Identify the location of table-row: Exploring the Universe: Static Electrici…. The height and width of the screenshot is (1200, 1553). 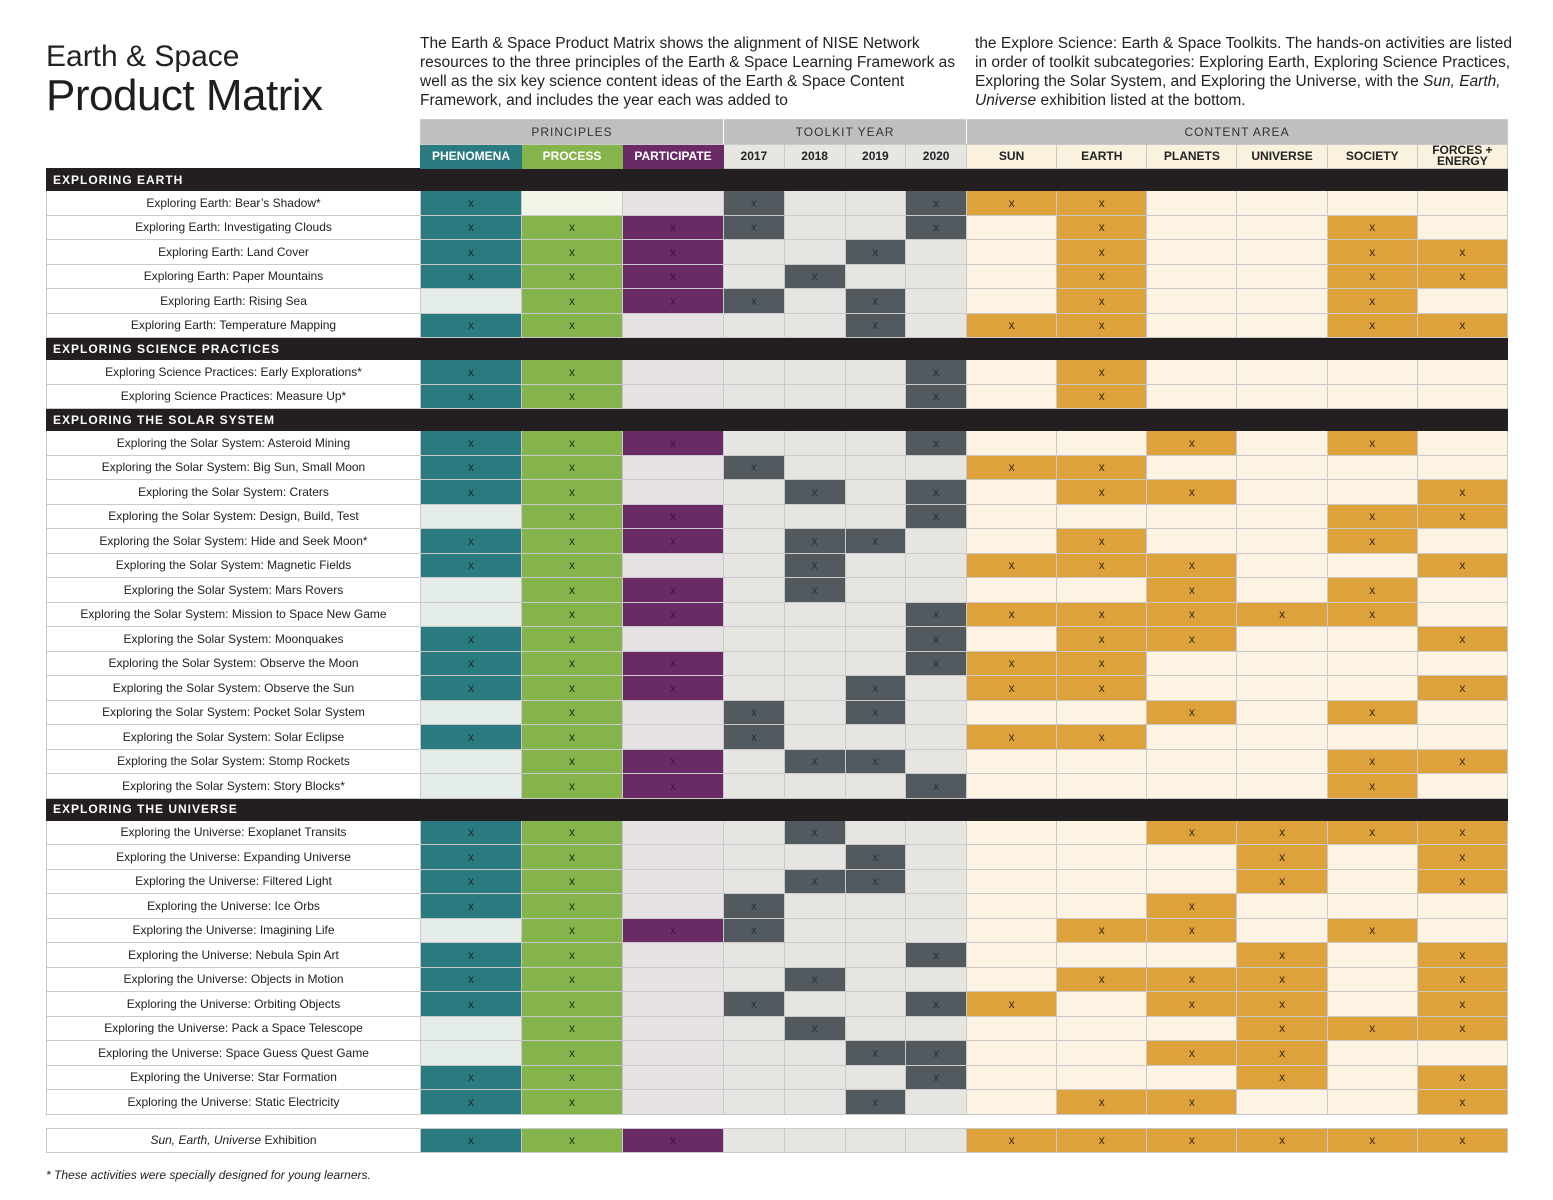
(777, 1102).